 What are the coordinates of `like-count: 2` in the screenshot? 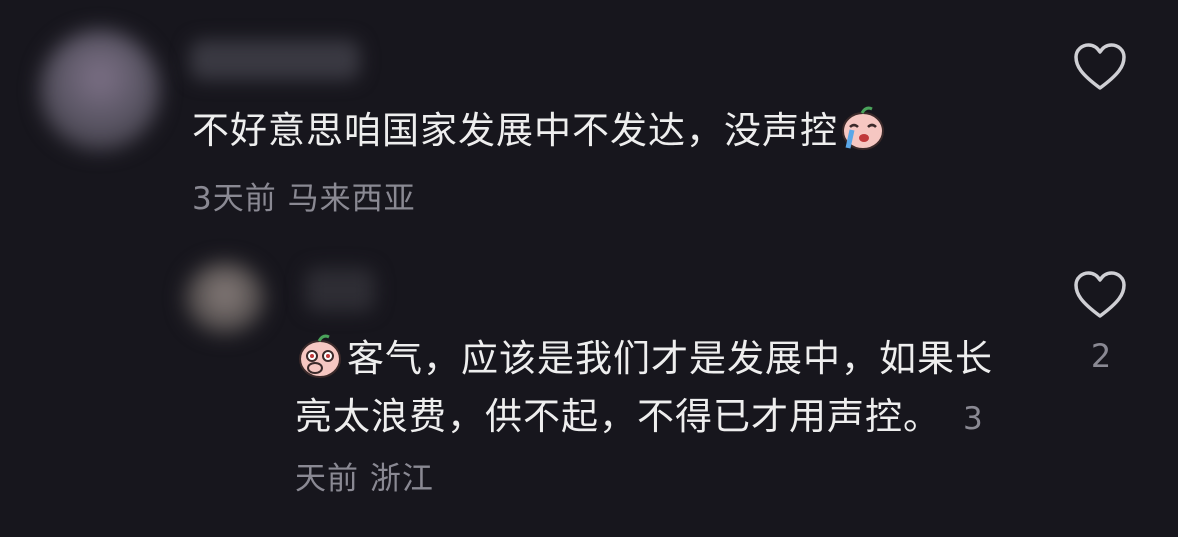 It's located at (1101, 356).